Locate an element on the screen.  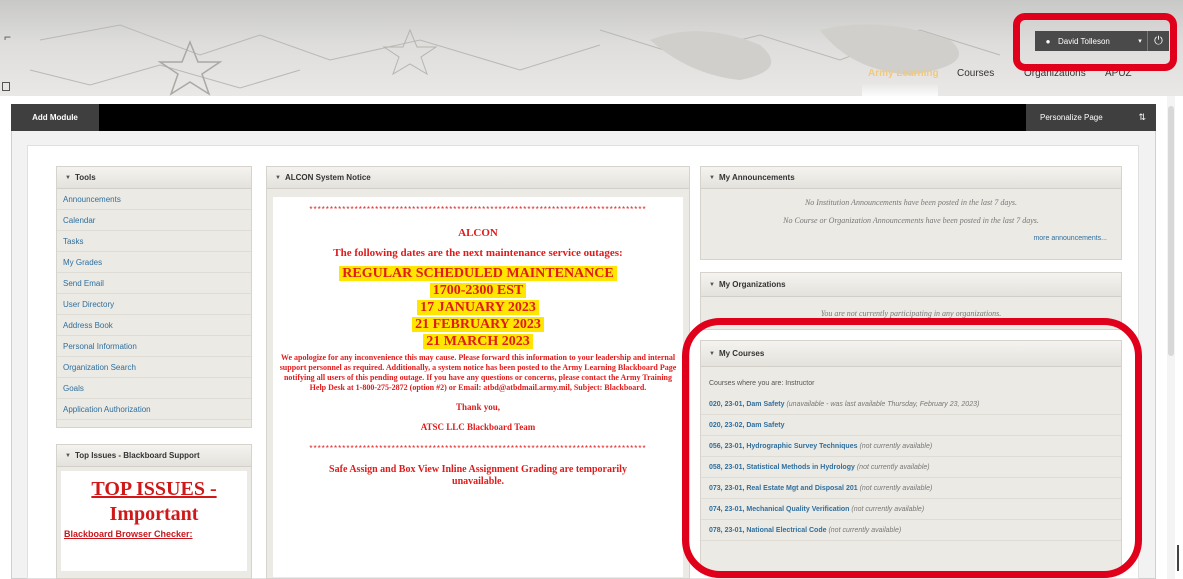
top-issues-module-header: ▼ Top Issues - Blackboard Support is located at coordinates (154, 456).